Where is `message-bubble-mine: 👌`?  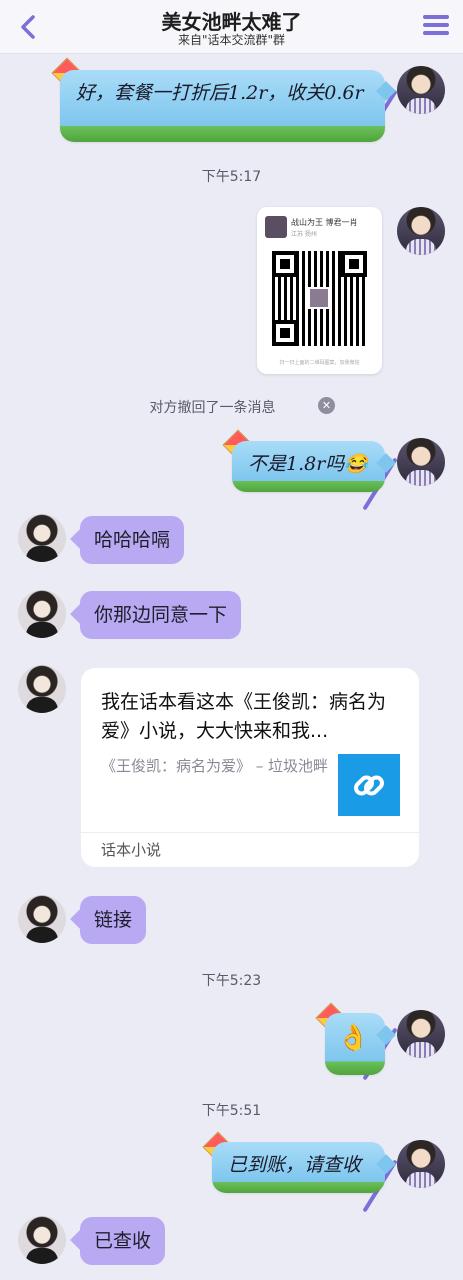
message-bubble-mine: 👌 is located at coordinates (355, 1044).